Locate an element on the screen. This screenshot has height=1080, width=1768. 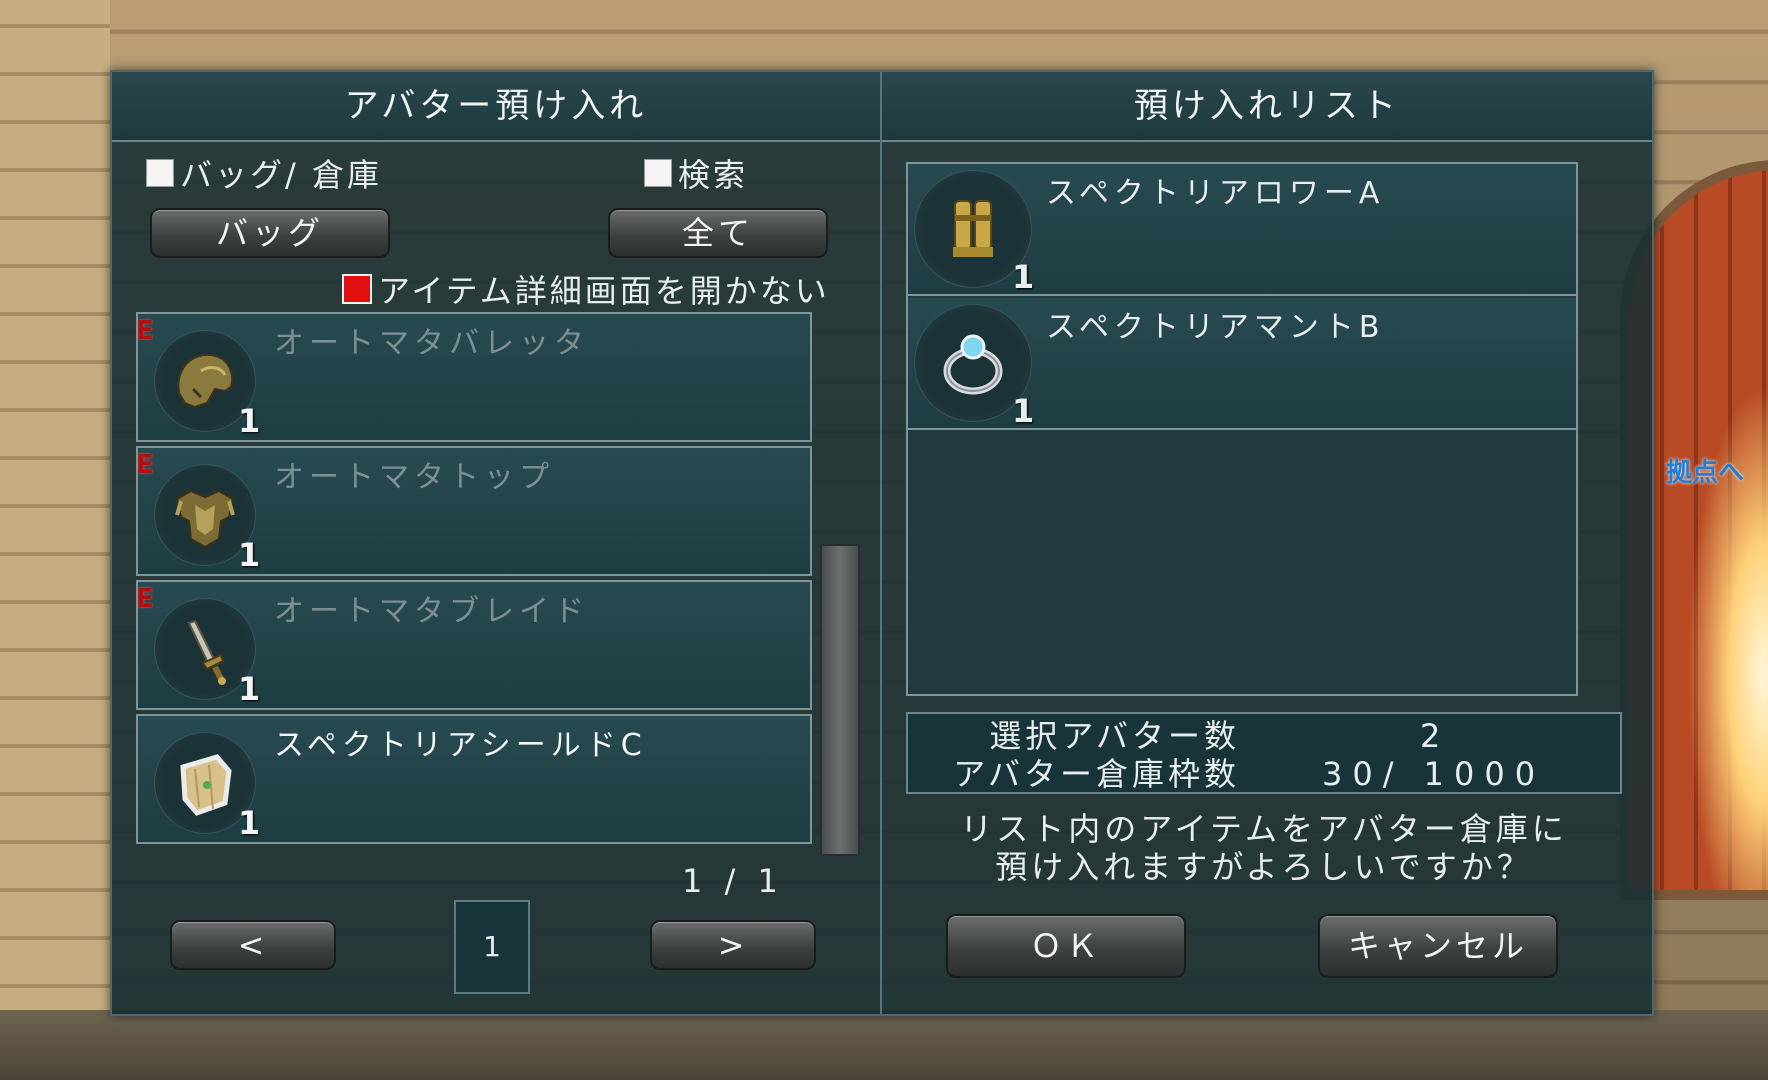
checkbox-box-checked is located at coordinates (357, 289).